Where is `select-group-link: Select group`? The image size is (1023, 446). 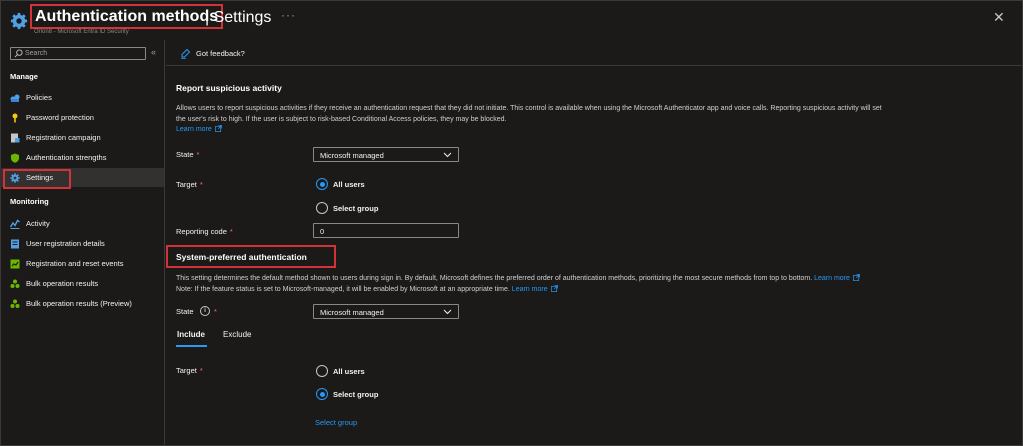
select-group-link: Select group is located at coordinates (336, 422).